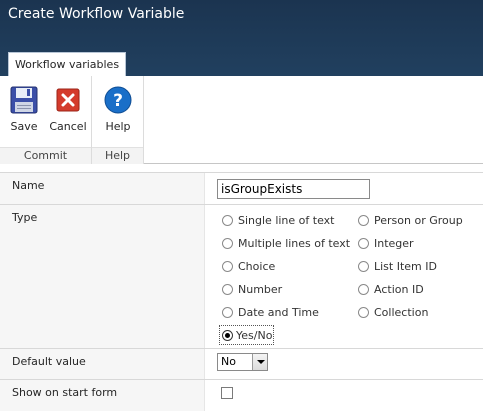 The width and height of the screenshot is (483, 411). Describe the element at coordinates (246, 335) in the screenshot. I see `type-option-yes-no: Yes/No` at that location.